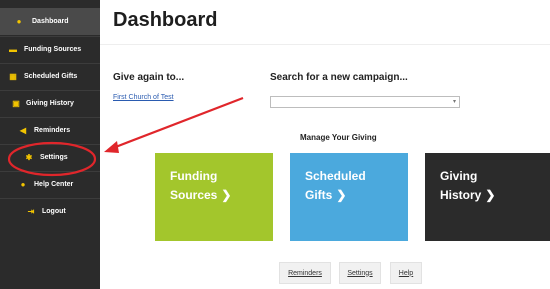 This screenshot has height=289, width=550. Describe the element at coordinates (365, 102) in the screenshot. I see `campaign-search-select: ▾` at that location.